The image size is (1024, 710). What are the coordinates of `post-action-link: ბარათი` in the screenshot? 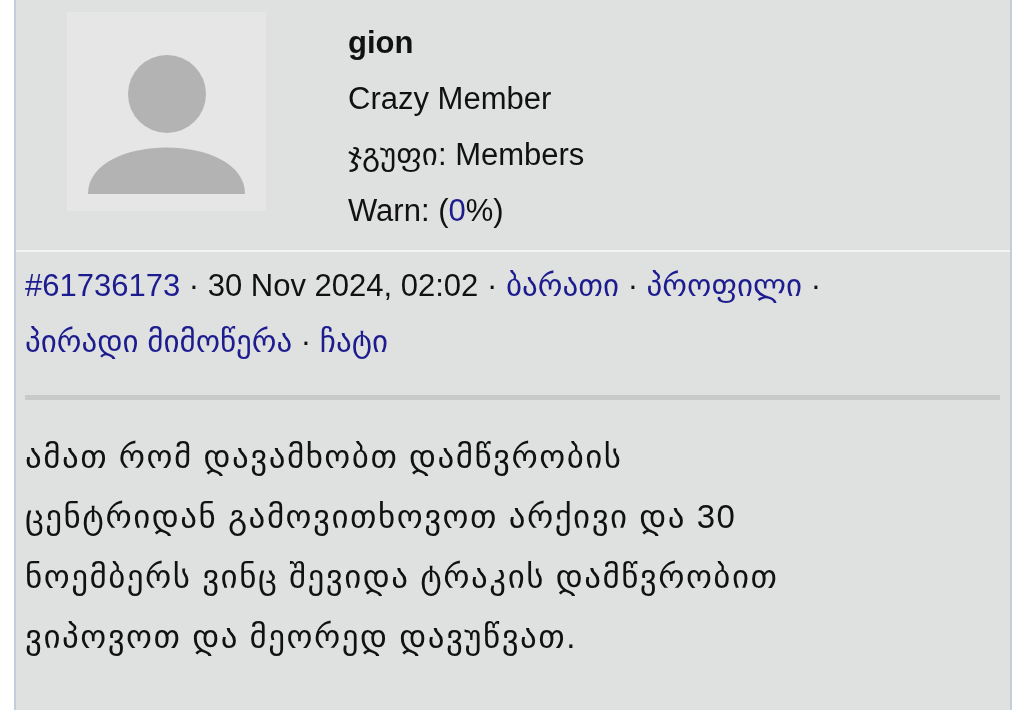 It's located at (562, 285).